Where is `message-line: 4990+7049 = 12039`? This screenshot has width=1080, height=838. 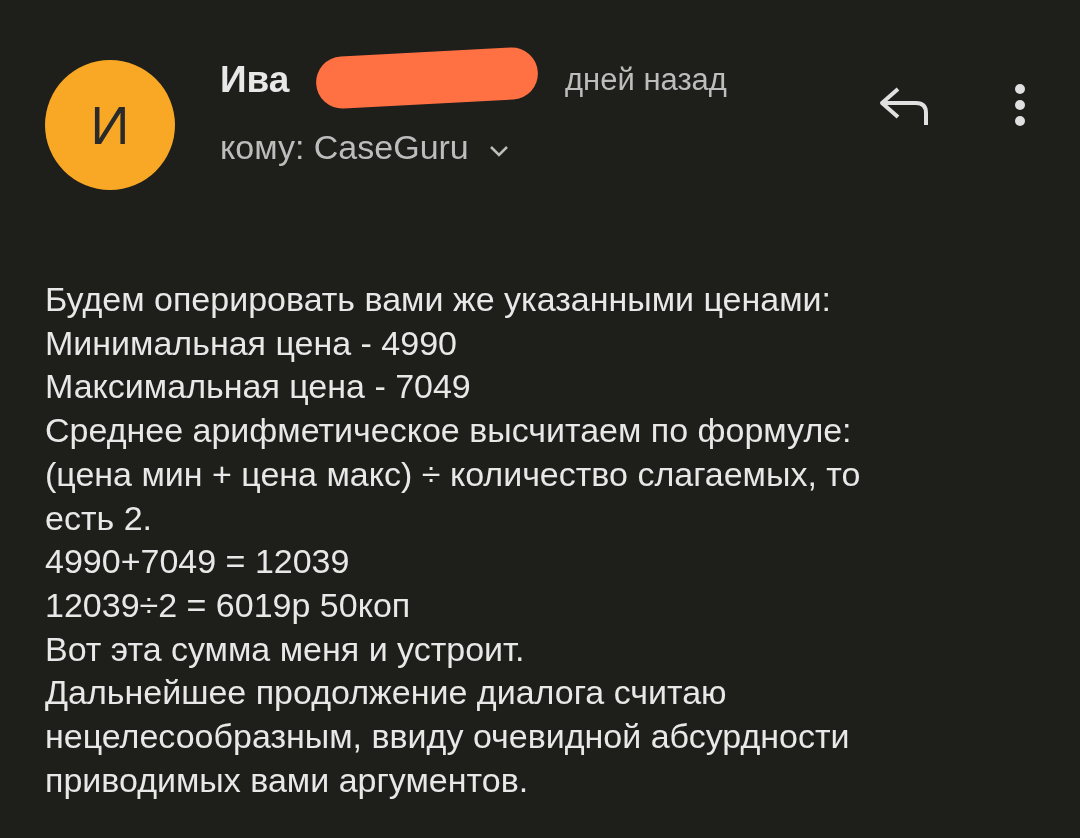
message-line: 4990+7049 = 12039 is located at coordinates (198, 562).